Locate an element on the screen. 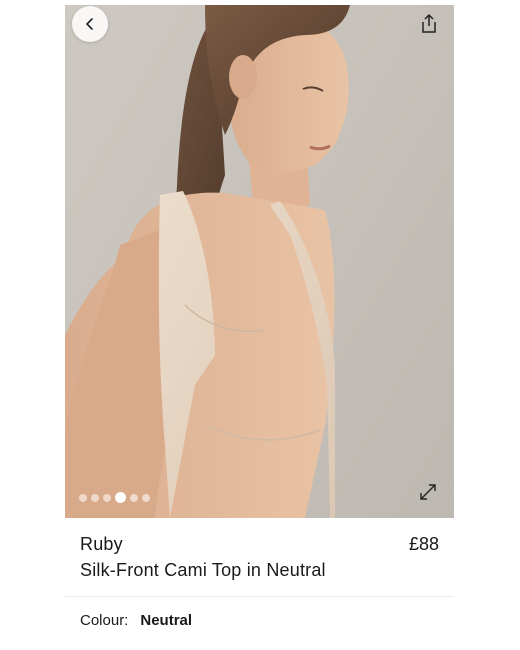 The width and height of the screenshot is (520, 650). back-button is located at coordinates (90, 24).